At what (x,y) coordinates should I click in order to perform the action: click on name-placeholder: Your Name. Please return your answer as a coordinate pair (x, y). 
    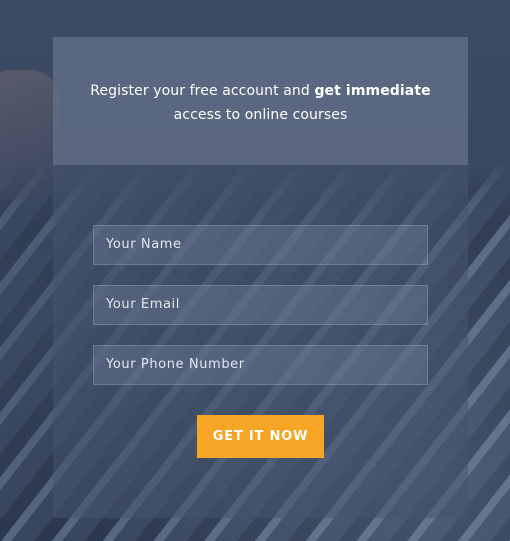
    Looking at the image, I should click on (144, 244).